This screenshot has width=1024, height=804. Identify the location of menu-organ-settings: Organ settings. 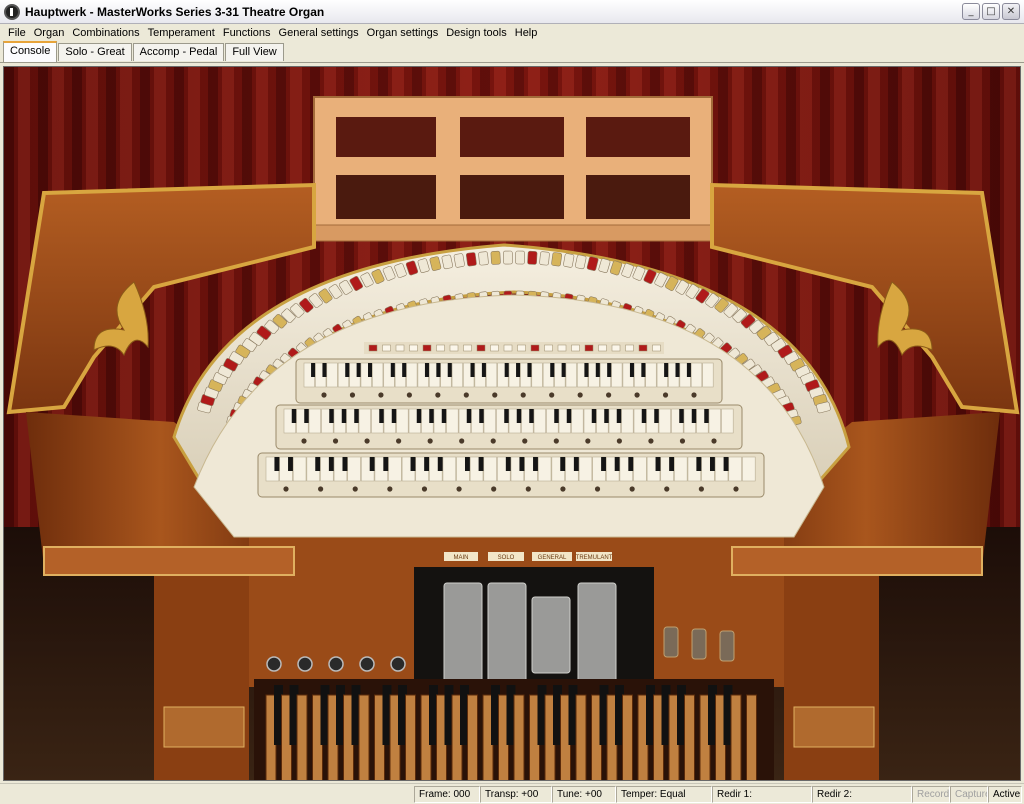
(403, 33).